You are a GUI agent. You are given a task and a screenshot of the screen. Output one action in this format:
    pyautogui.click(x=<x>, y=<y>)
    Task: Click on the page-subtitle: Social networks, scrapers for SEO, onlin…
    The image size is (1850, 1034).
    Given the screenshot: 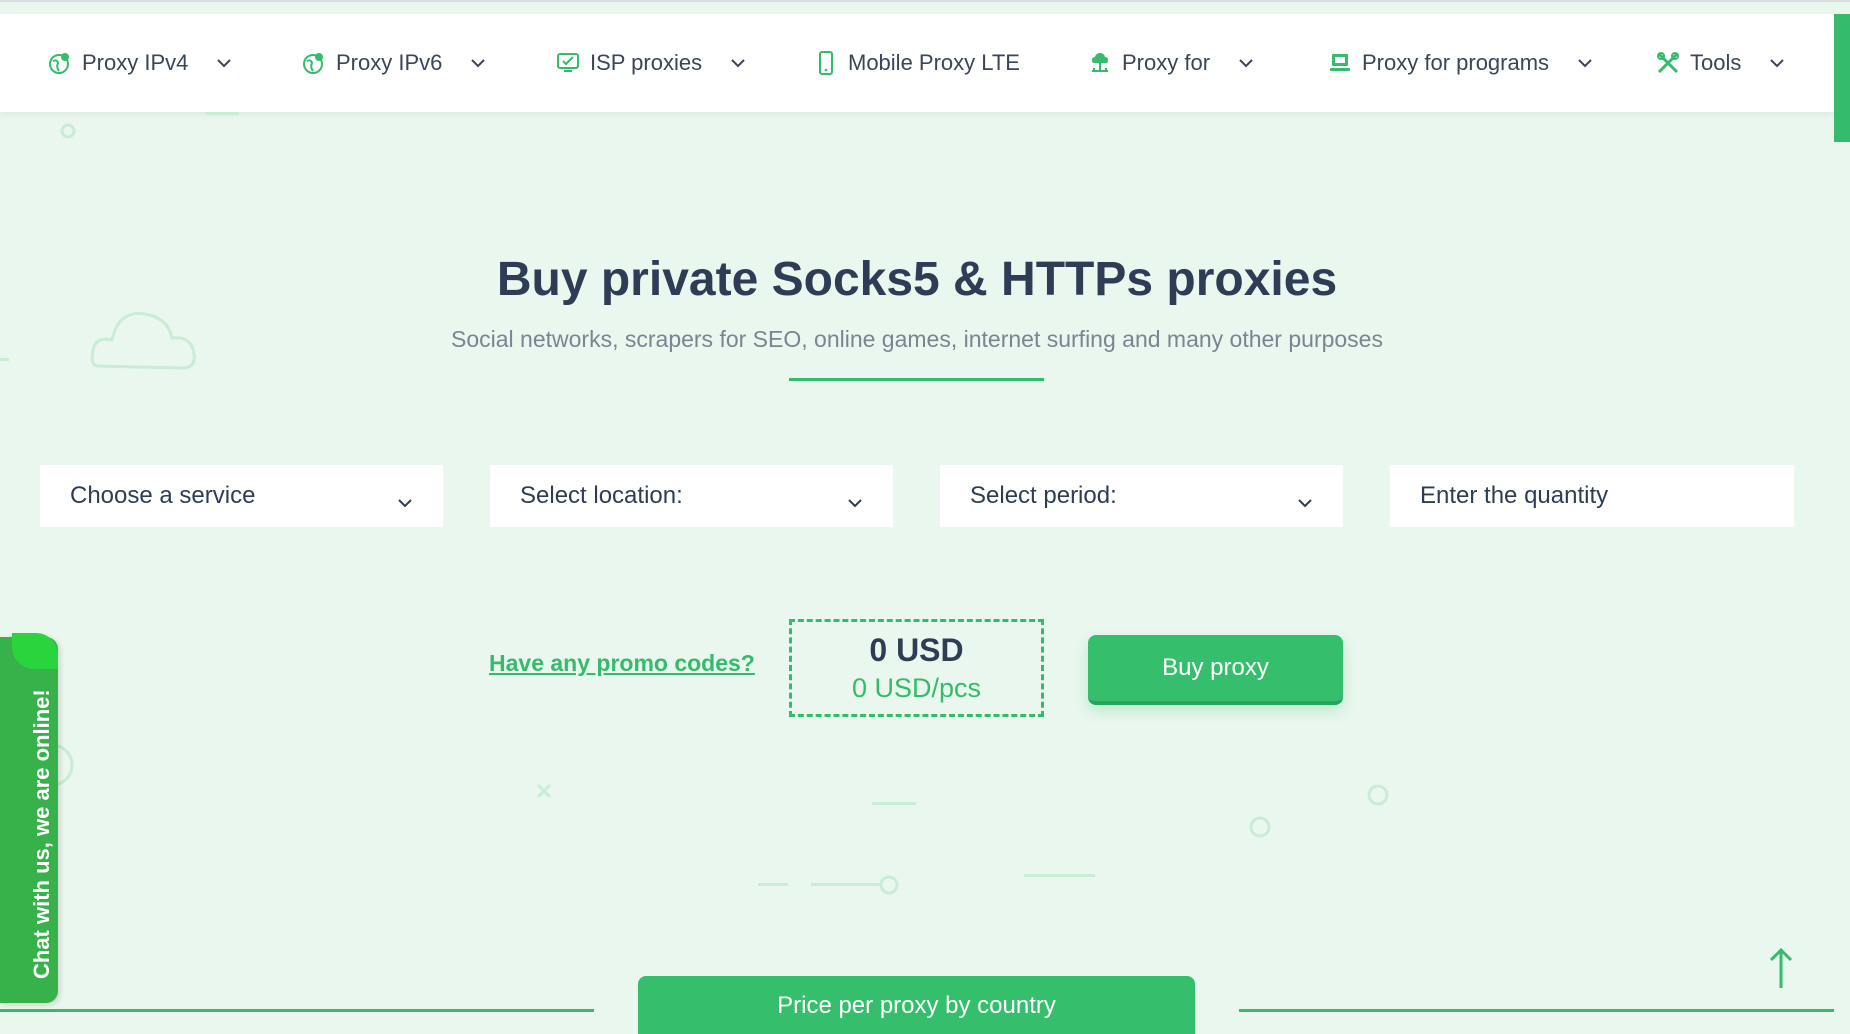 What is the action you would take?
    pyautogui.click(x=917, y=339)
    